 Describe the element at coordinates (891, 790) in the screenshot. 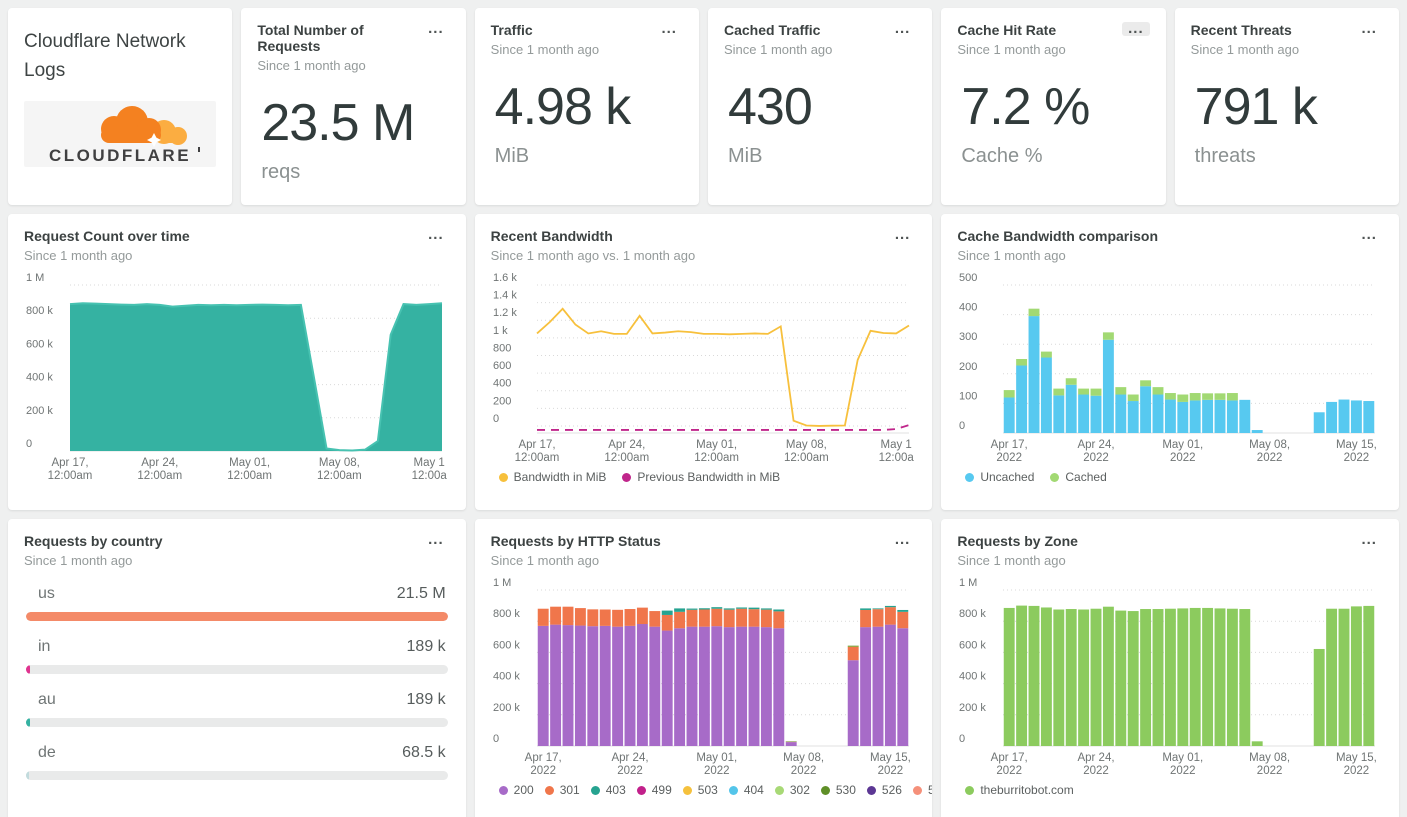

I see `legend-label: 526` at that location.